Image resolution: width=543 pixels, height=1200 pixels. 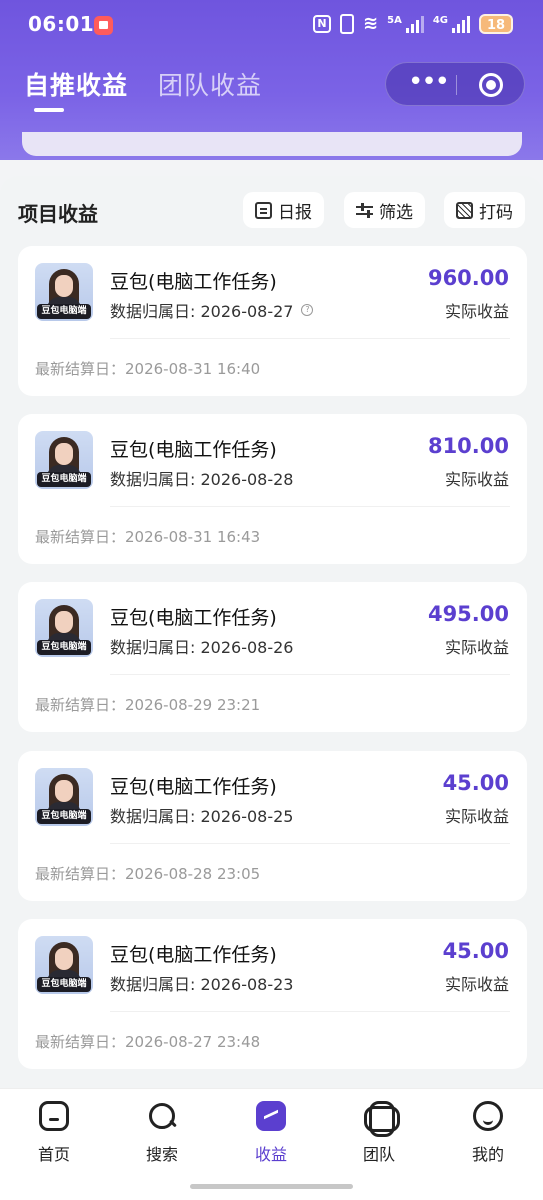 I want to click on me-icon, so click(x=488, y=1116).